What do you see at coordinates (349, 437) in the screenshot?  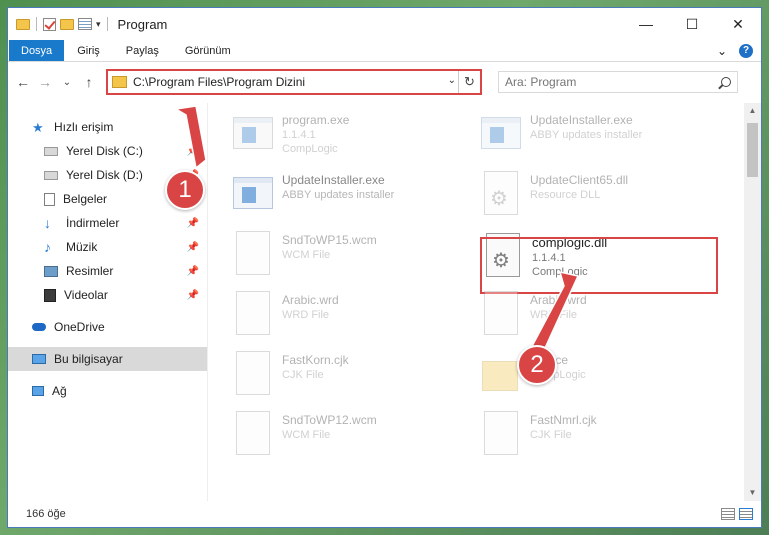 I see `file-item: SndToWP12.wcm WCM File` at bounding box center [349, 437].